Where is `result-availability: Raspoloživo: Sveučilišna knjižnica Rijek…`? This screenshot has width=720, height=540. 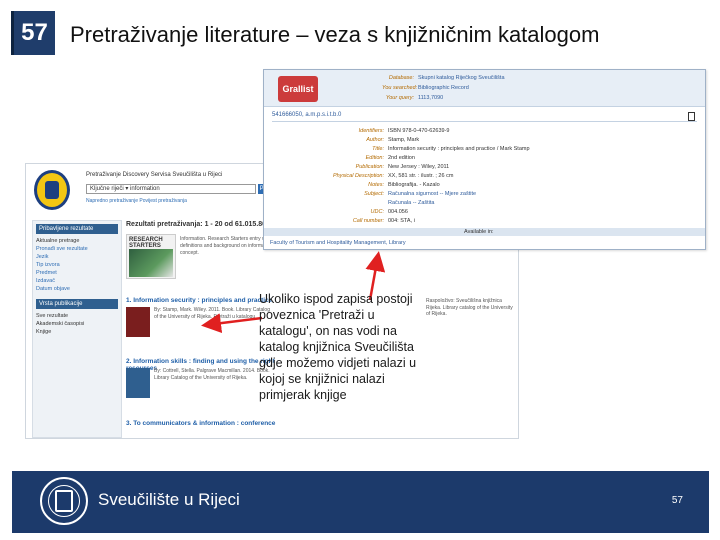
result-availability: Raspoloživo: Sveučilišna knjižnica Rijek… is located at coordinates (469, 307).